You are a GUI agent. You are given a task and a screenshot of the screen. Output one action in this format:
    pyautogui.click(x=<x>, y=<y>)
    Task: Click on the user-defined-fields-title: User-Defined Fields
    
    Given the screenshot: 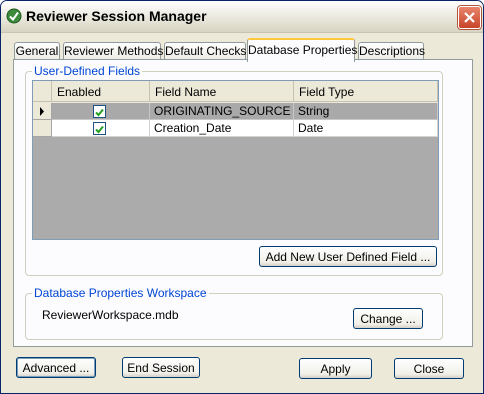 What is the action you would take?
    pyautogui.click(x=87, y=71)
    